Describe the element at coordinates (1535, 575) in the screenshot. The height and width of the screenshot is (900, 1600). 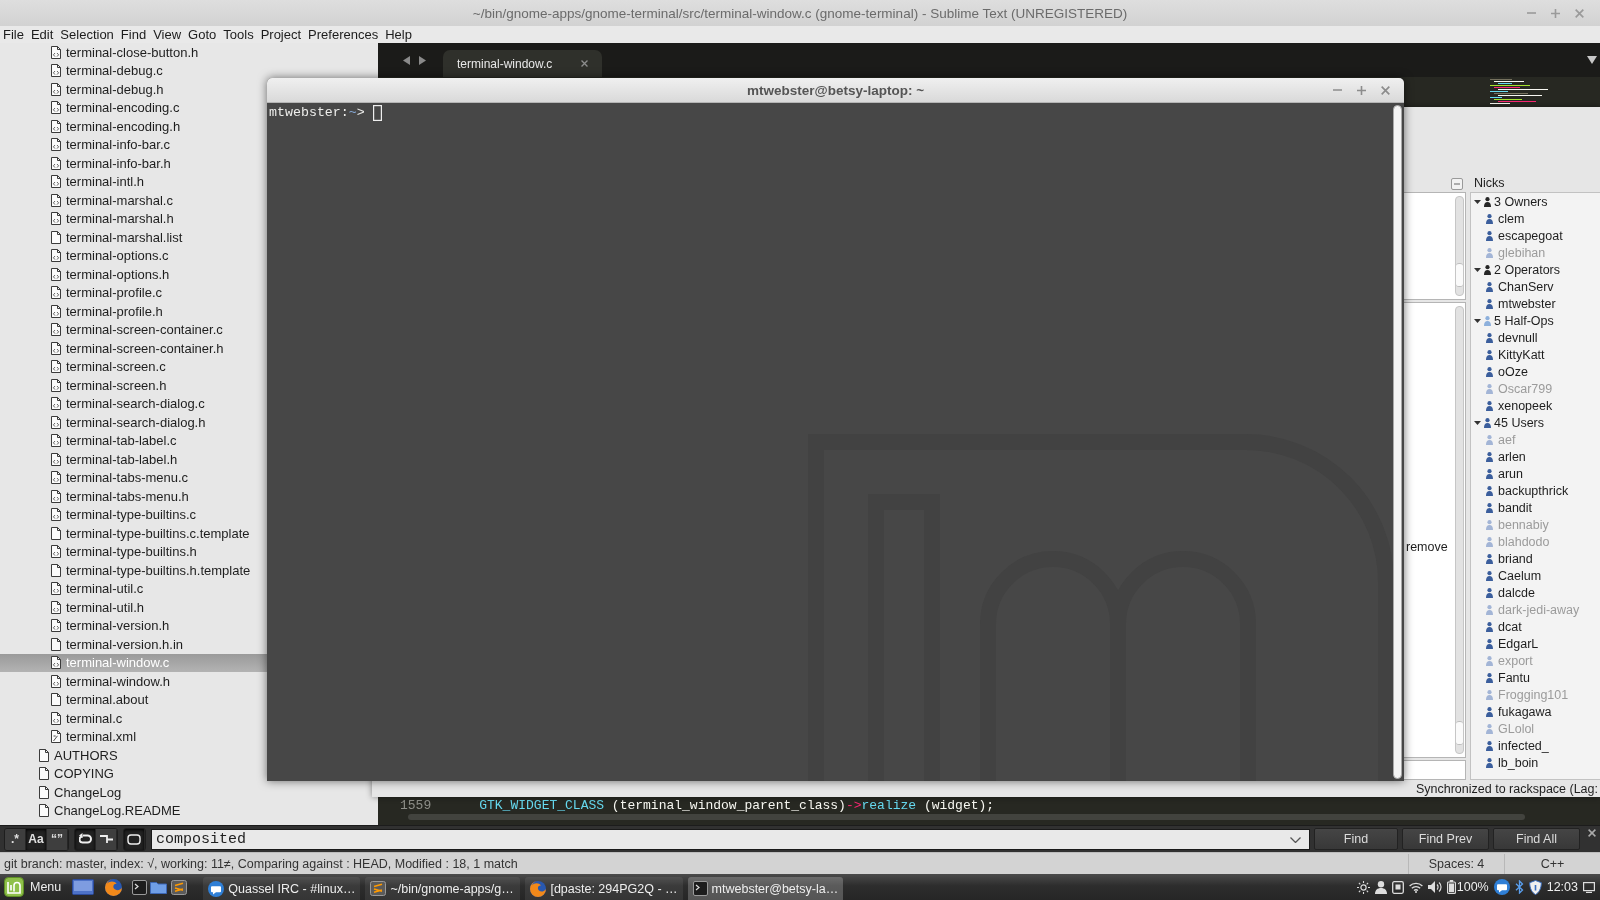
I see `nick-item: Caelum` at that location.